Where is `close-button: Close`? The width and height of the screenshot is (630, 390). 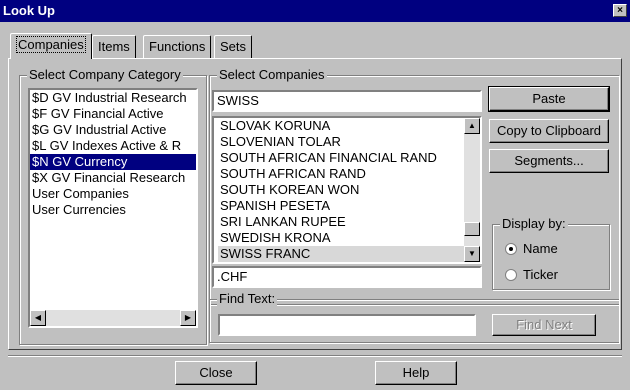 close-button: Close is located at coordinates (216, 373).